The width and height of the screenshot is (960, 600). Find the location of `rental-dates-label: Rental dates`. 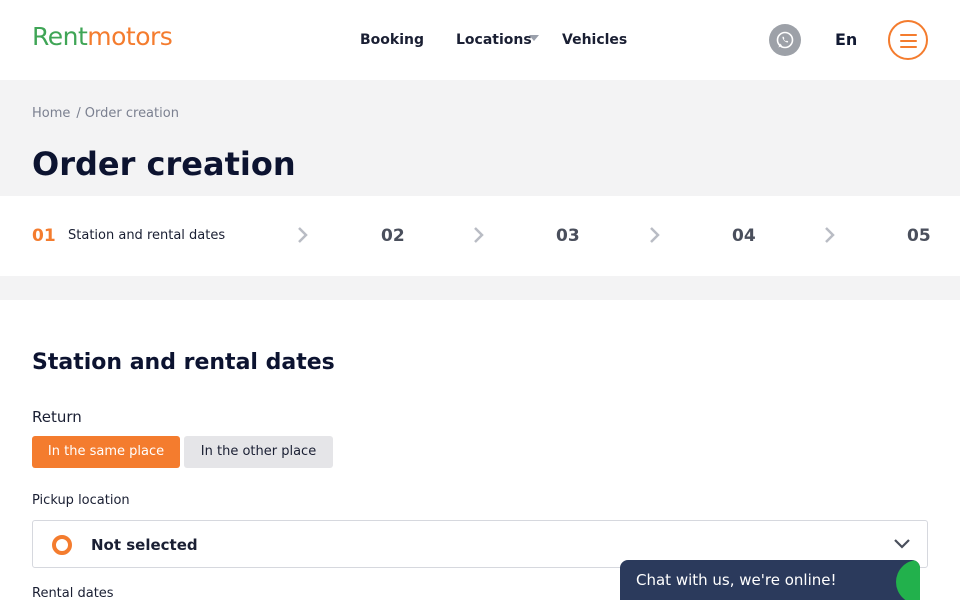

rental-dates-label: Rental dates is located at coordinates (73, 593).